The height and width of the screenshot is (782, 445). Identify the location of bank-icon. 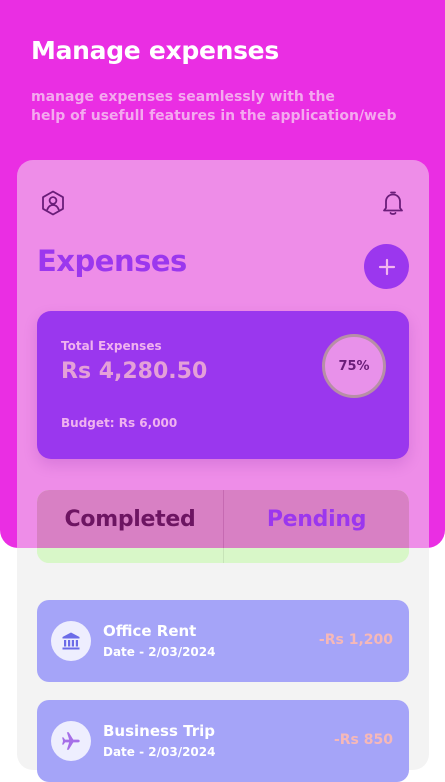
(71, 641).